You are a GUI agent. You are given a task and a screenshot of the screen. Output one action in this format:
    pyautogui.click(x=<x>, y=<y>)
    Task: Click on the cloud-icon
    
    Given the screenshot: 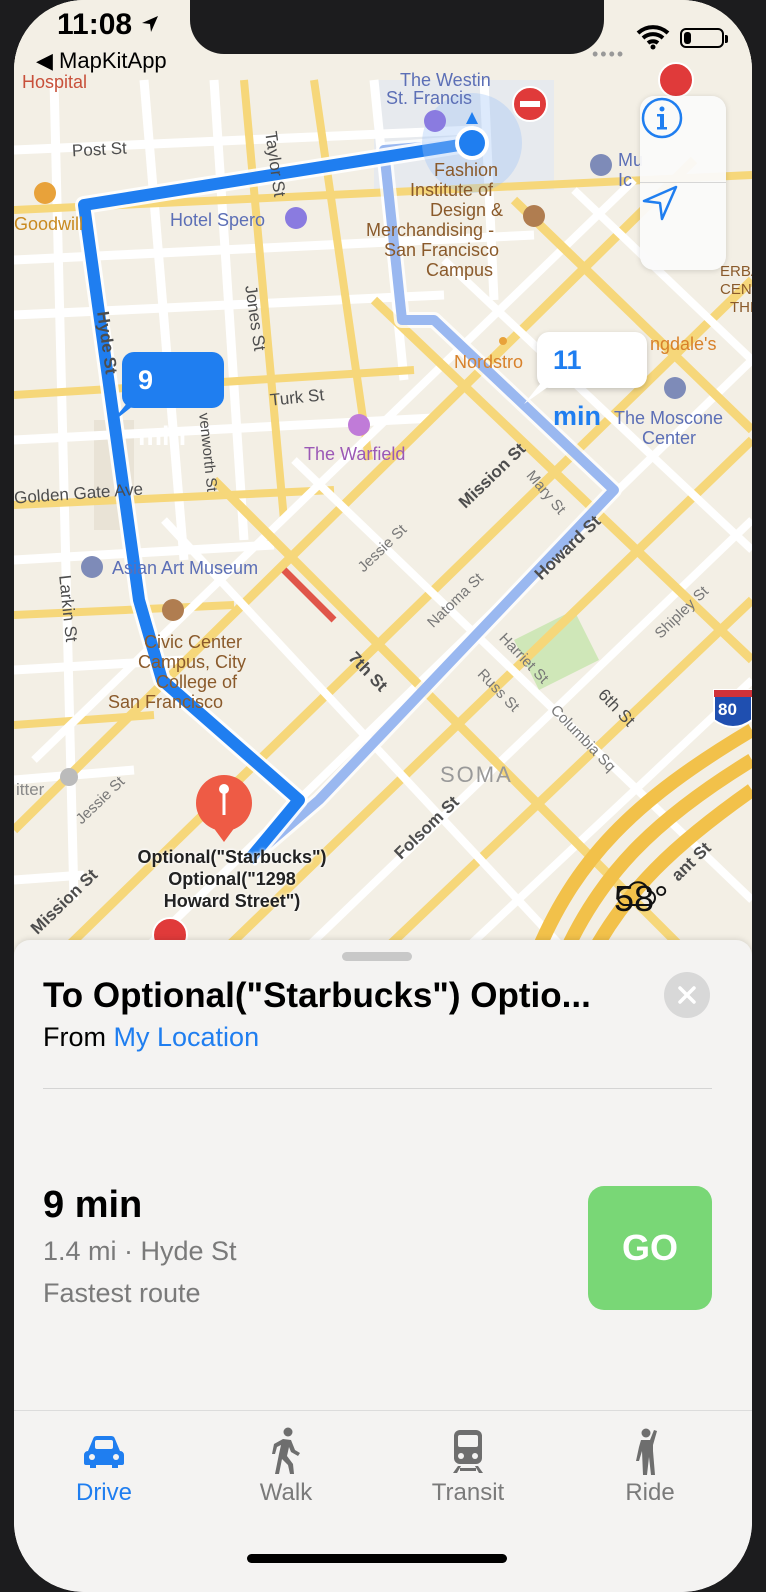 What is the action you would take?
    pyautogui.click(x=636, y=893)
    